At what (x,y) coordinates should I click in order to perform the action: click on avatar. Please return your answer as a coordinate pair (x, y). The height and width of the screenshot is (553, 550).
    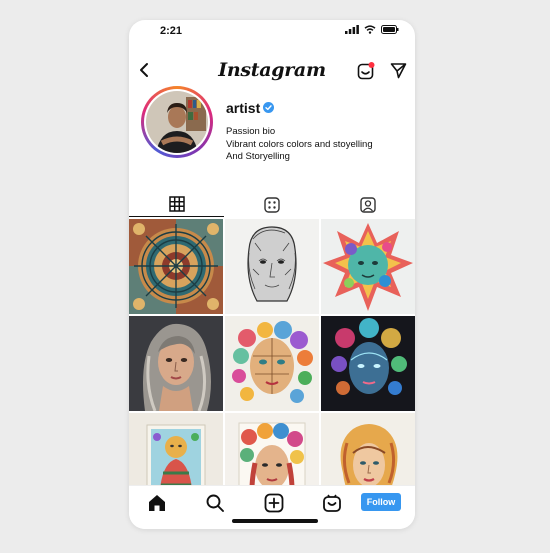
    Looking at the image, I should click on (177, 122).